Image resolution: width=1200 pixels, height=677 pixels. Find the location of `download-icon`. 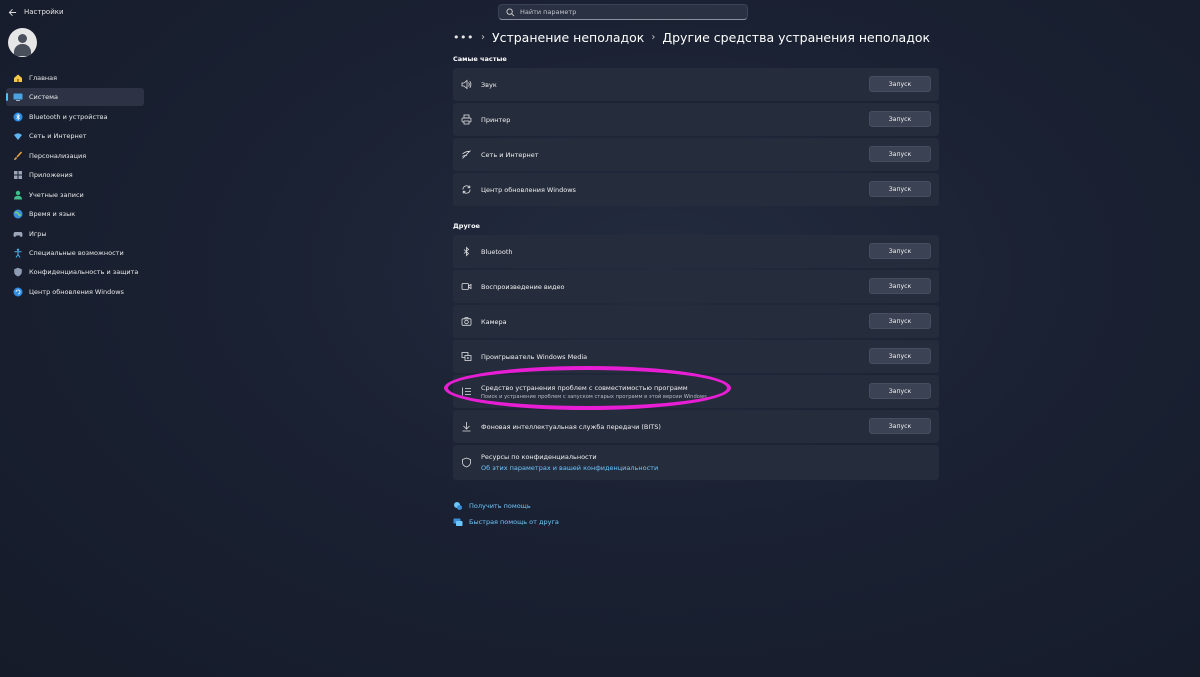

download-icon is located at coordinates (466, 426).